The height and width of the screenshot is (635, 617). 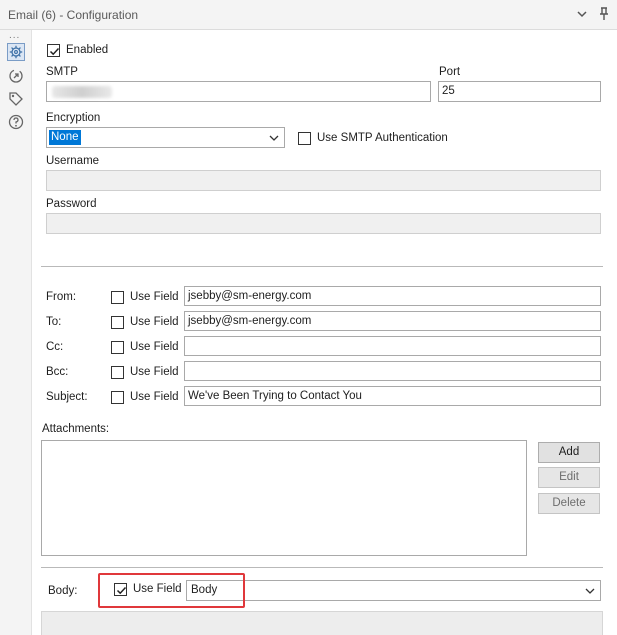 I want to click on bcc-use-field-checkbox, so click(x=117, y=372).